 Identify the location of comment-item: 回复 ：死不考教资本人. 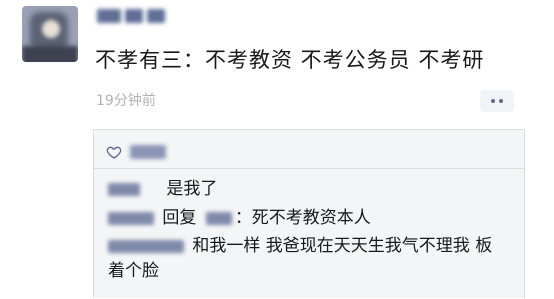
(239, 215).